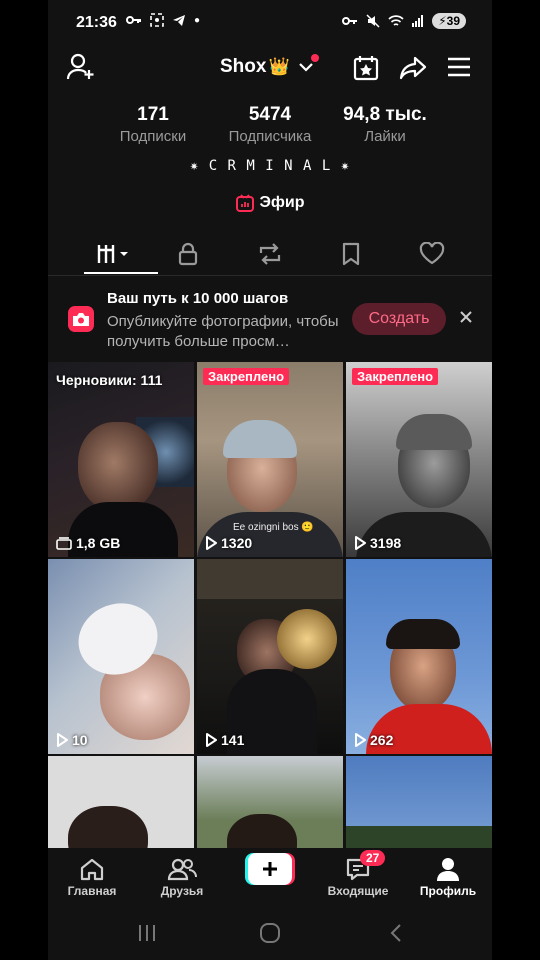  What do you see at coordinates (64, 543) in the screenshot?
I see `drafts-stack-icon` at bounding box center [64, 543].